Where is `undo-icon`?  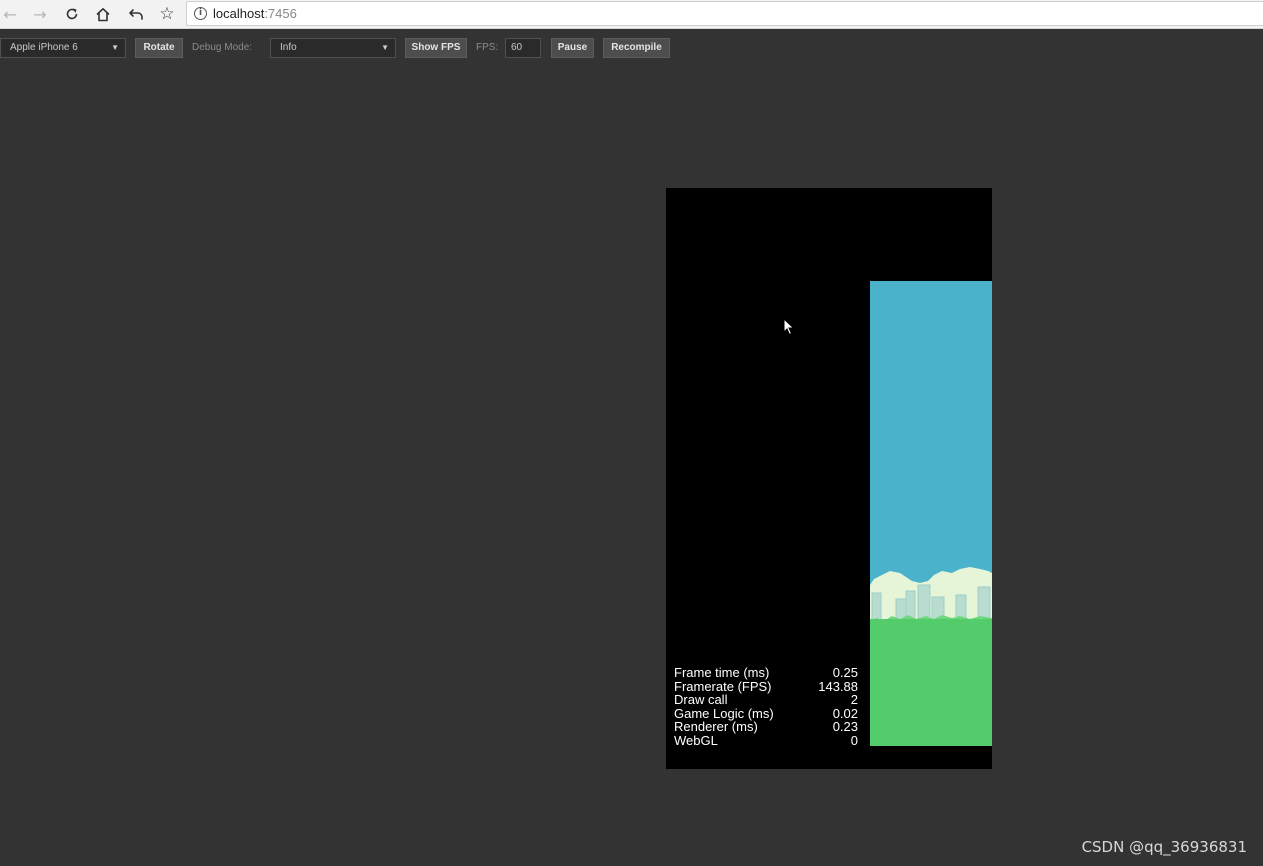
undo-icon is located at coordinates (135, 14).